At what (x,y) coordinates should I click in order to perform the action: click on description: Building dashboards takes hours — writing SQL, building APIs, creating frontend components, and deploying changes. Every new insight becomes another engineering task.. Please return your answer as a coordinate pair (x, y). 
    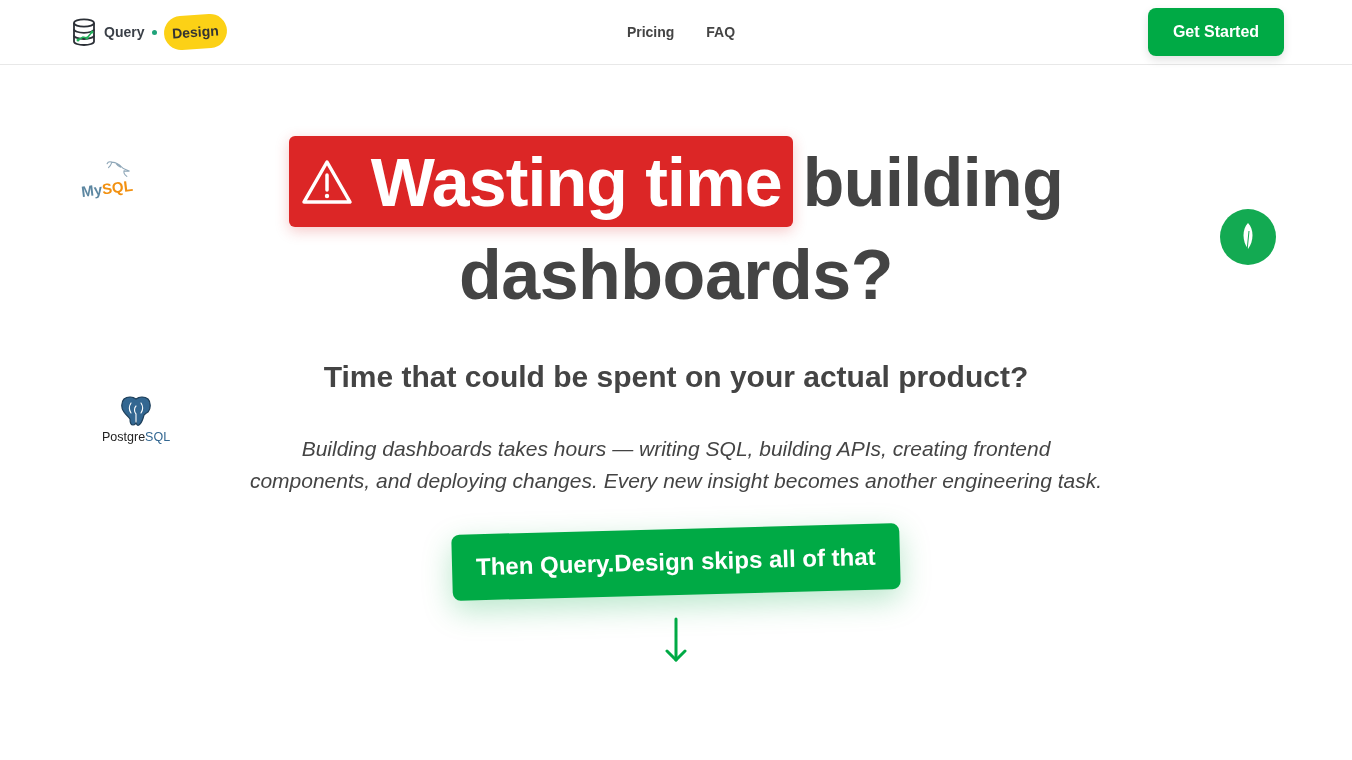
    Looking at the image, I should click on (676, 465).